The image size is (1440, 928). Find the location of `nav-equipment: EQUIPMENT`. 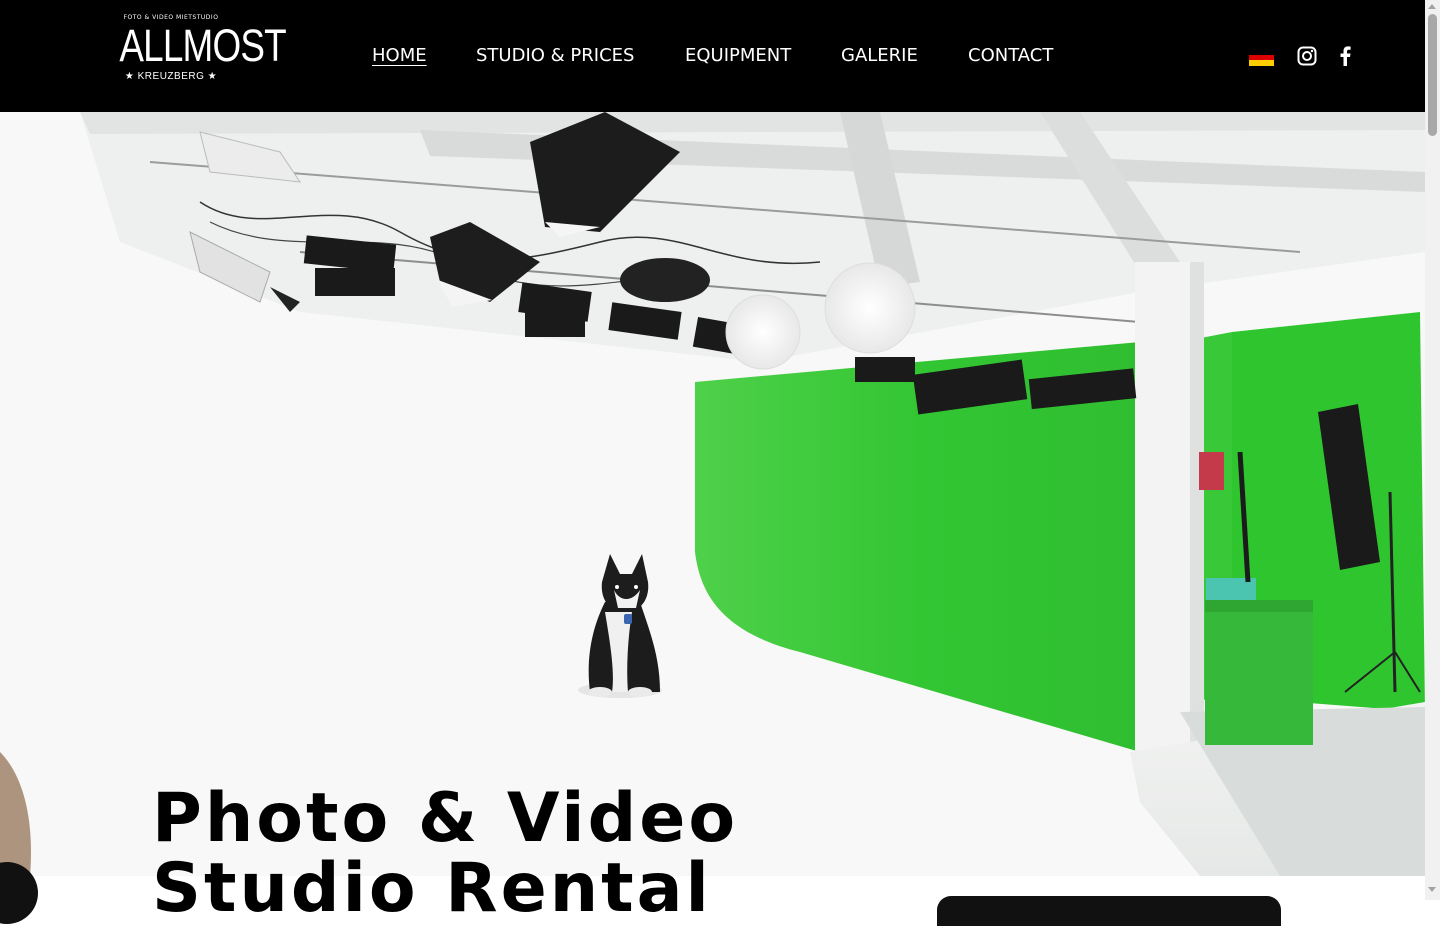

nav-equipment: EQUIPMENT is located at coordinates (738, 56).